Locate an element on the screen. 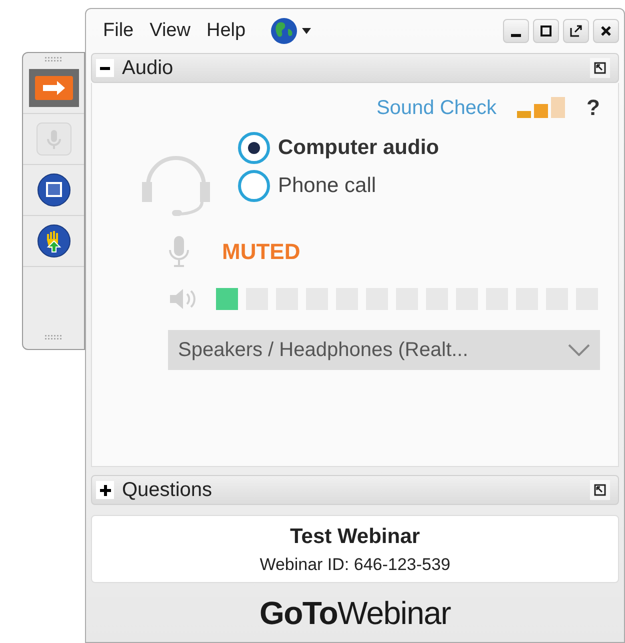 The width and height of the screenshot is (625, 643). radio-option: Computer audio is located at coordinates (338, 148).